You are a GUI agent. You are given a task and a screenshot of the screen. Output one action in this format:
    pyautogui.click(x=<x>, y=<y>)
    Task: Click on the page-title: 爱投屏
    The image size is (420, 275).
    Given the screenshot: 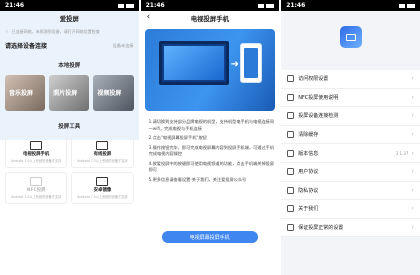 What is the action you would take?
    pyautogui.click(x=69, y=19)
    